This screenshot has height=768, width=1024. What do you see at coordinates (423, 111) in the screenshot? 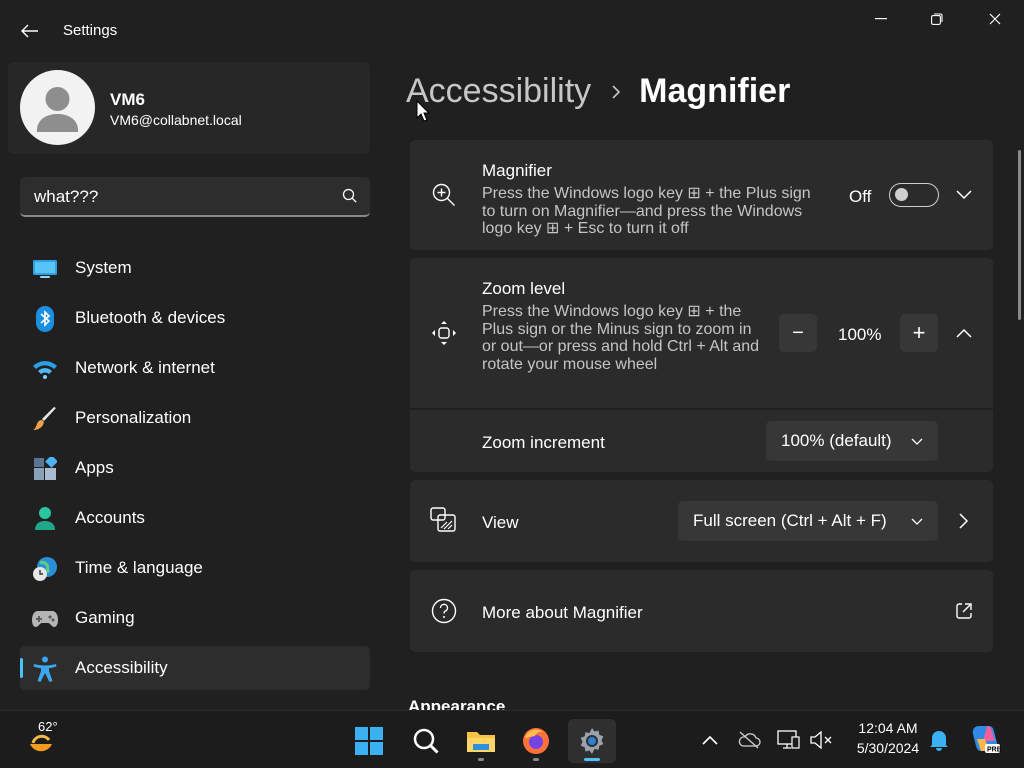
I see `mouse-cursor-icon` at bounding box center [423, 111].